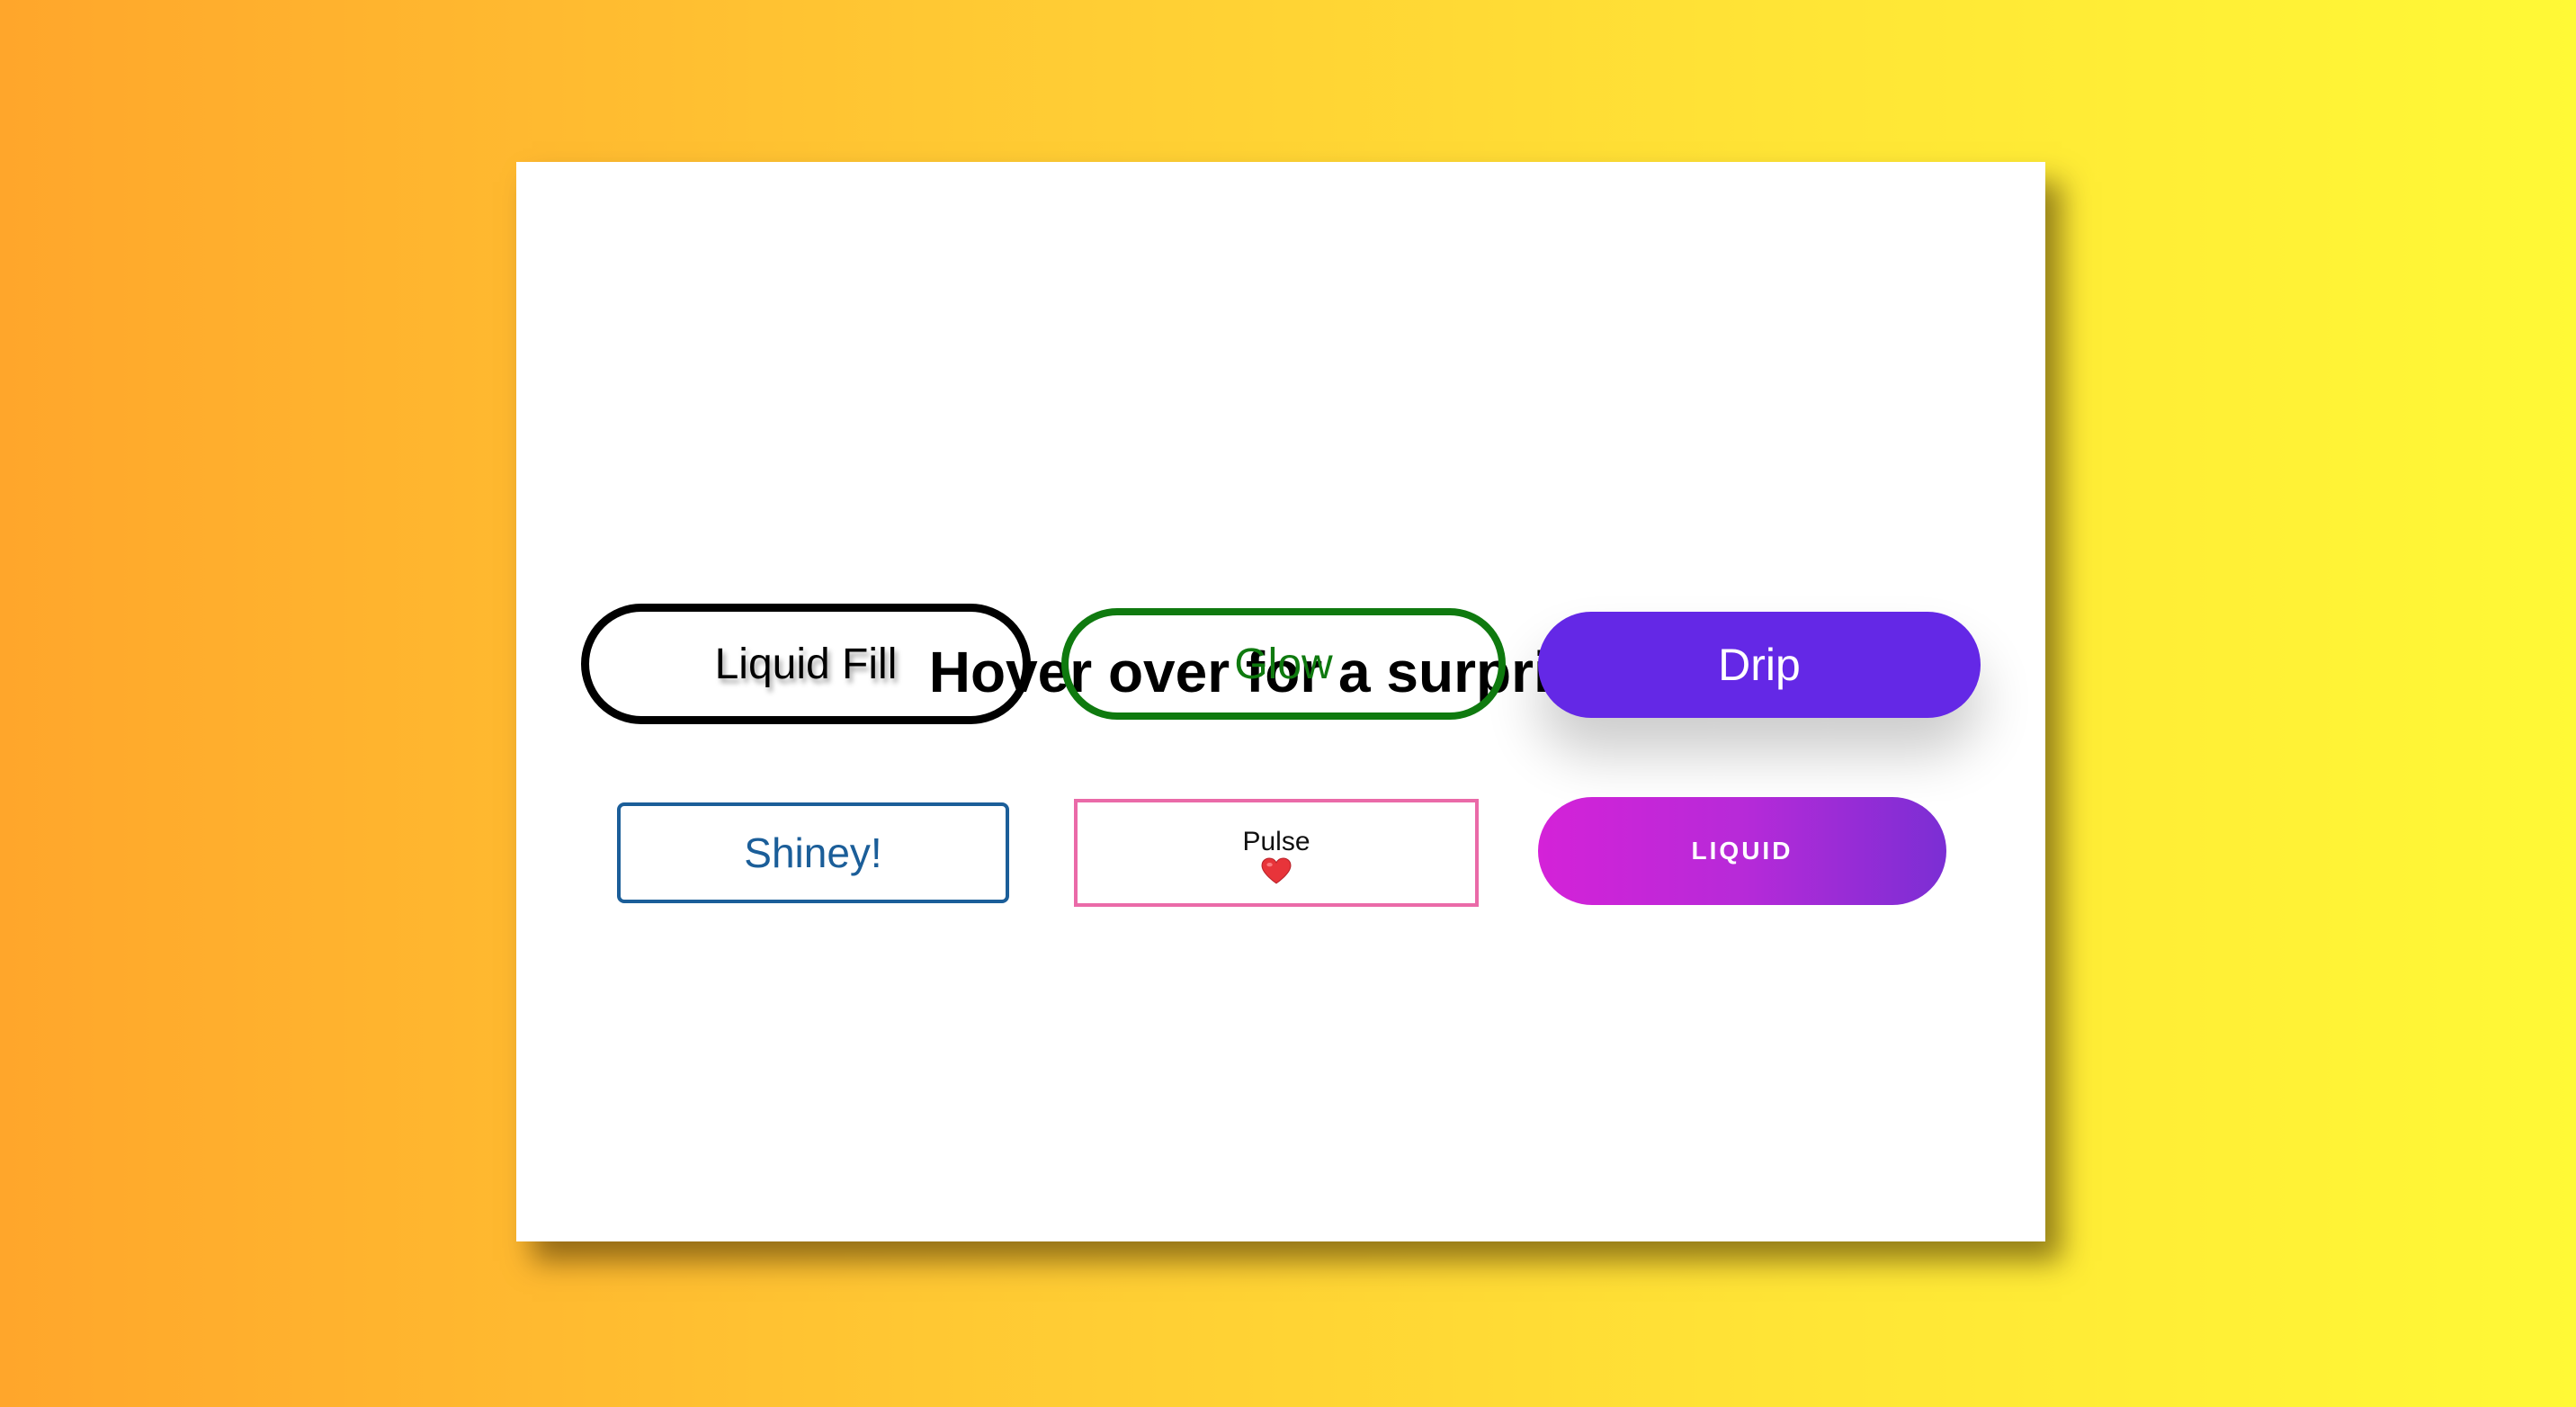 The image size is (2576, 1407). I want to click on glow-label: Glow, so click(1283, 664).